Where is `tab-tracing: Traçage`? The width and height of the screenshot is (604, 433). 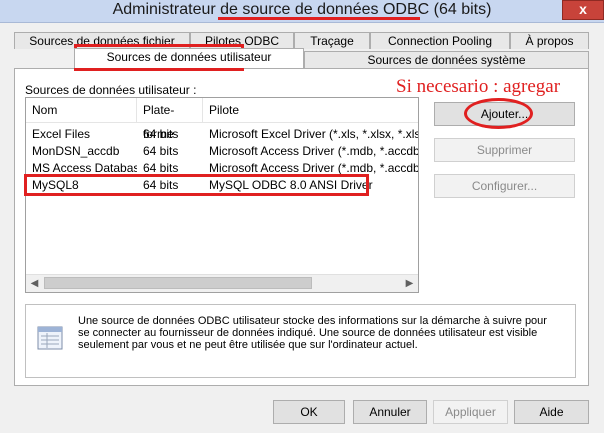
tab-tracing: Traçage is located at coordinates (332, 40).